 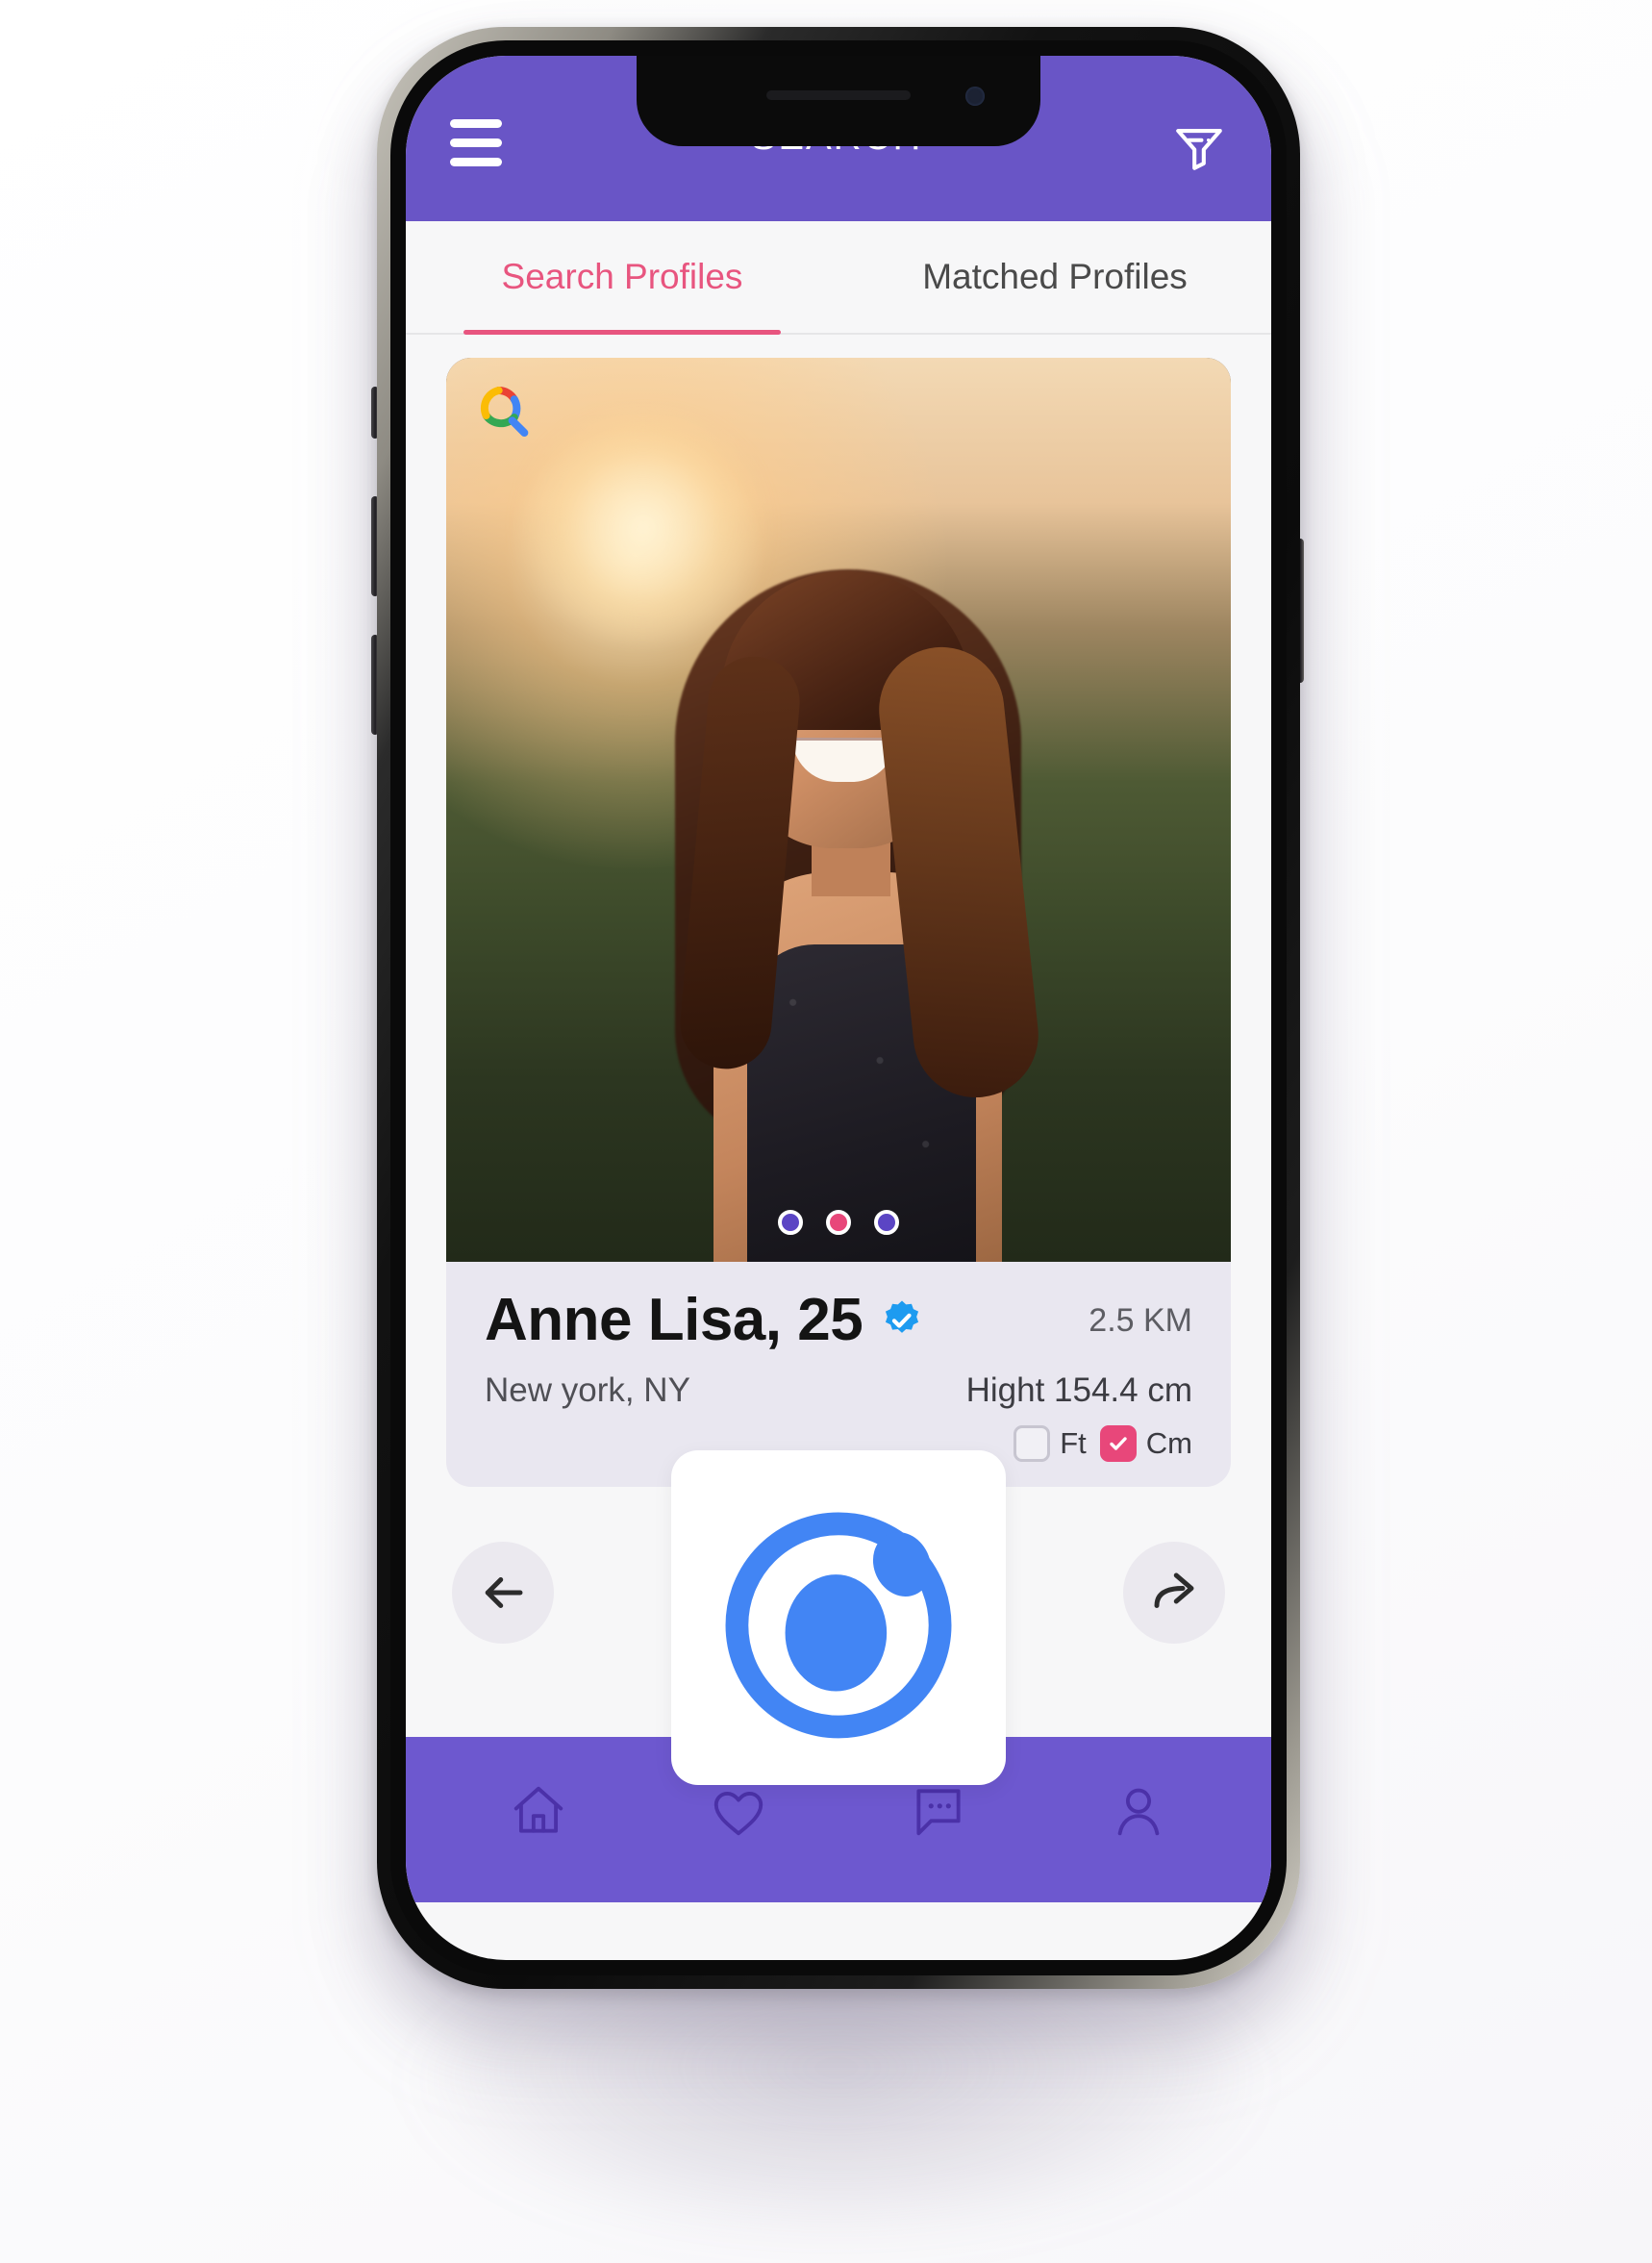 What do you see at coordinates (476, 142) in the screenshot?
I see `hamburger-menu-icon` at bounding box center [476, 142].